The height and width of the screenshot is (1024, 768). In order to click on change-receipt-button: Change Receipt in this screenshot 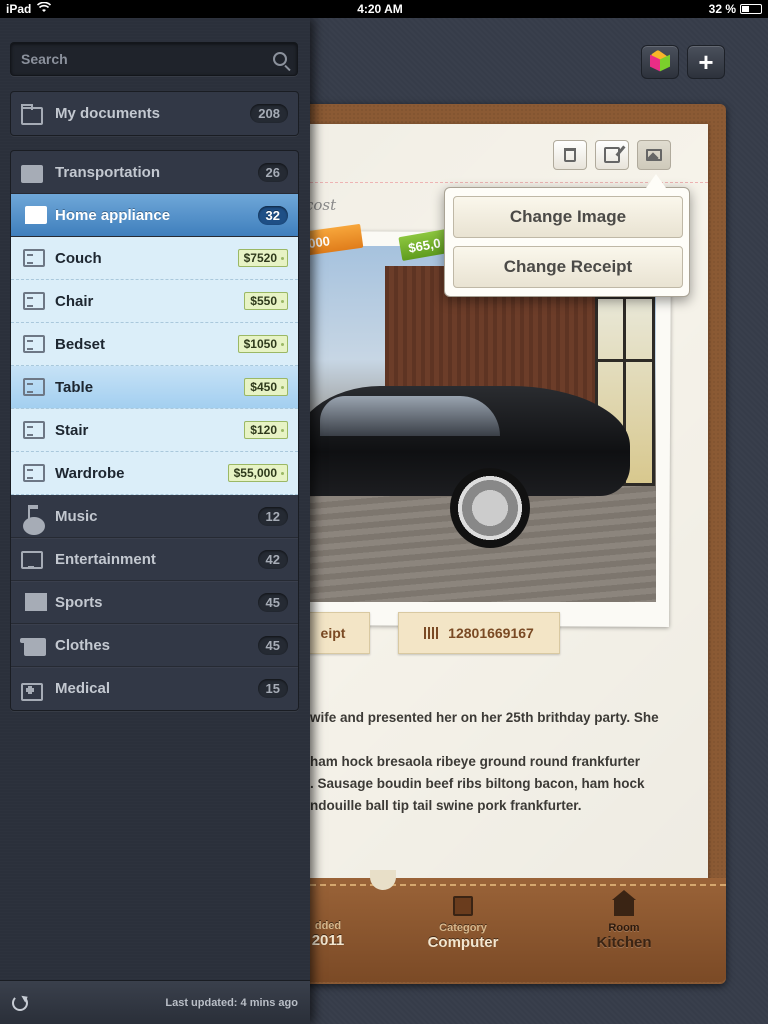, I will do `click(568, 267)`.